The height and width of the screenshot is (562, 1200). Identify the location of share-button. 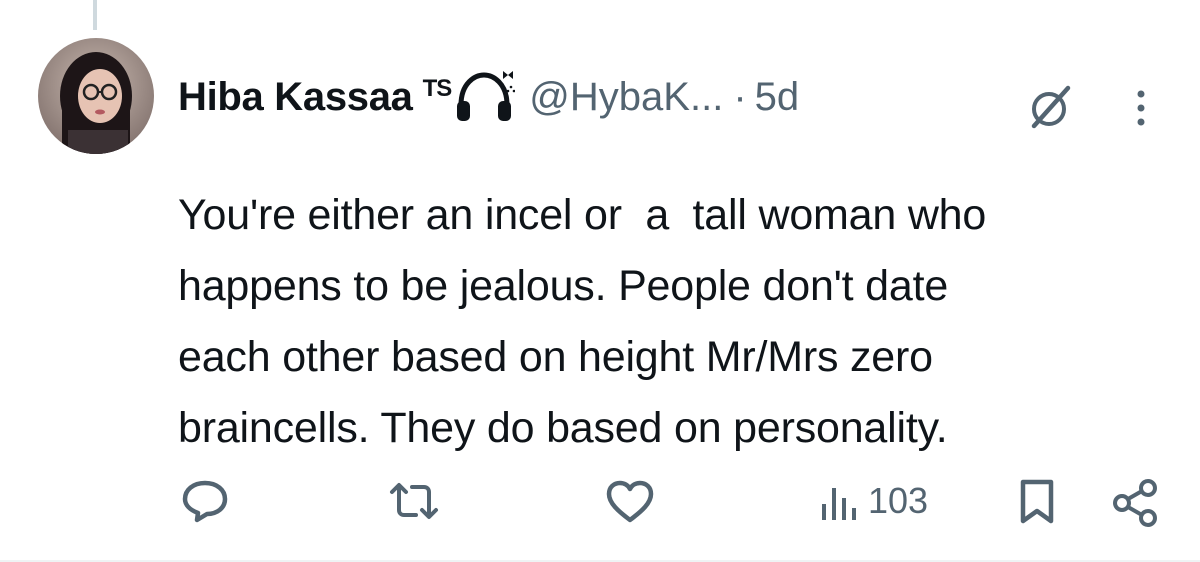
(1136, 503).